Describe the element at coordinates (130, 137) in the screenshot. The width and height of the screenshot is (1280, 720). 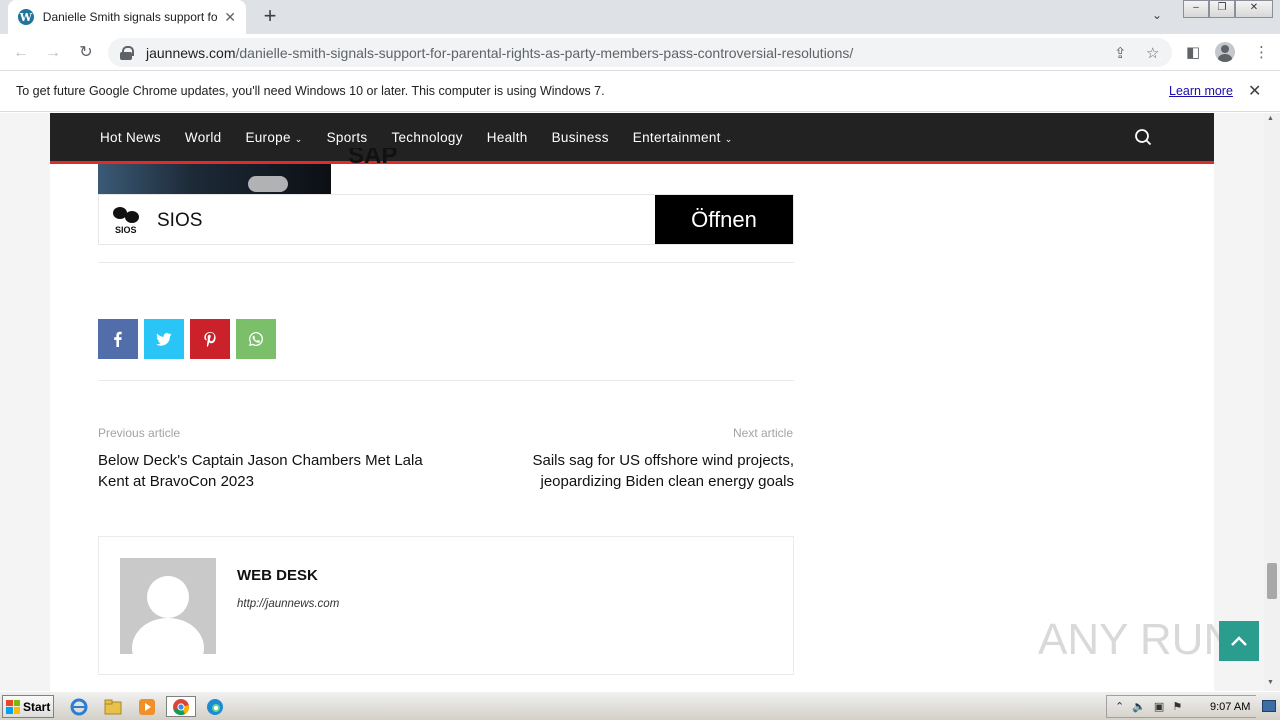
I see `nav-hot-news: Hot News` at that location.